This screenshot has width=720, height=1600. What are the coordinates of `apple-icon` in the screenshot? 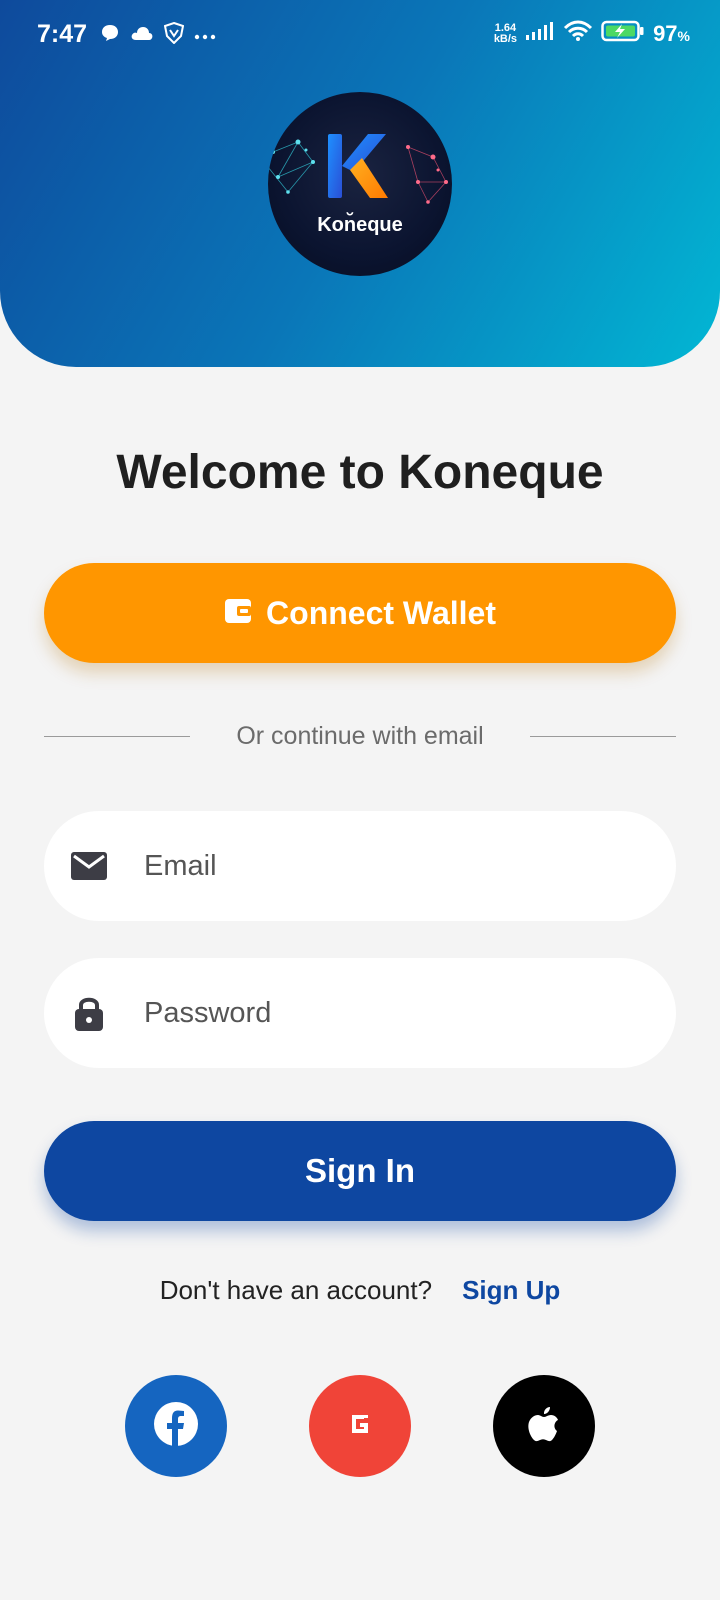 It's located at (544, 1426).